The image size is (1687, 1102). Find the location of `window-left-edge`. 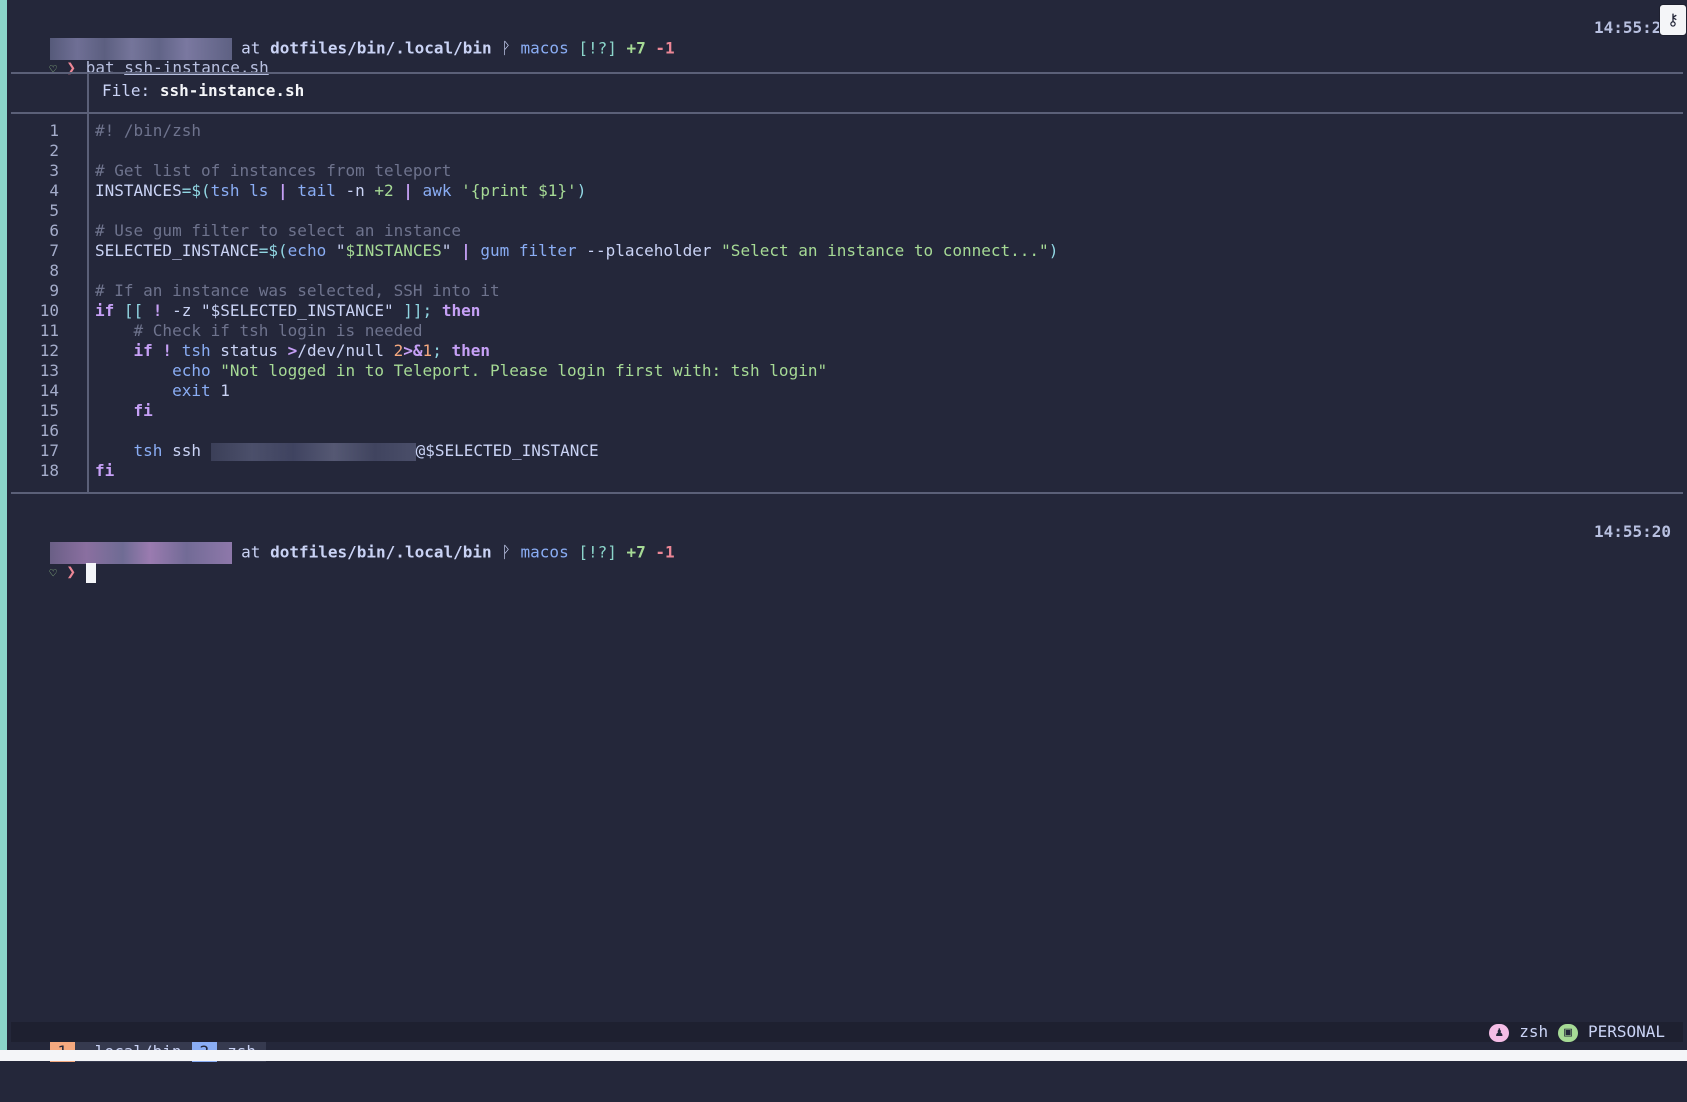

window-left-edge is located at coordinates (3, 530).